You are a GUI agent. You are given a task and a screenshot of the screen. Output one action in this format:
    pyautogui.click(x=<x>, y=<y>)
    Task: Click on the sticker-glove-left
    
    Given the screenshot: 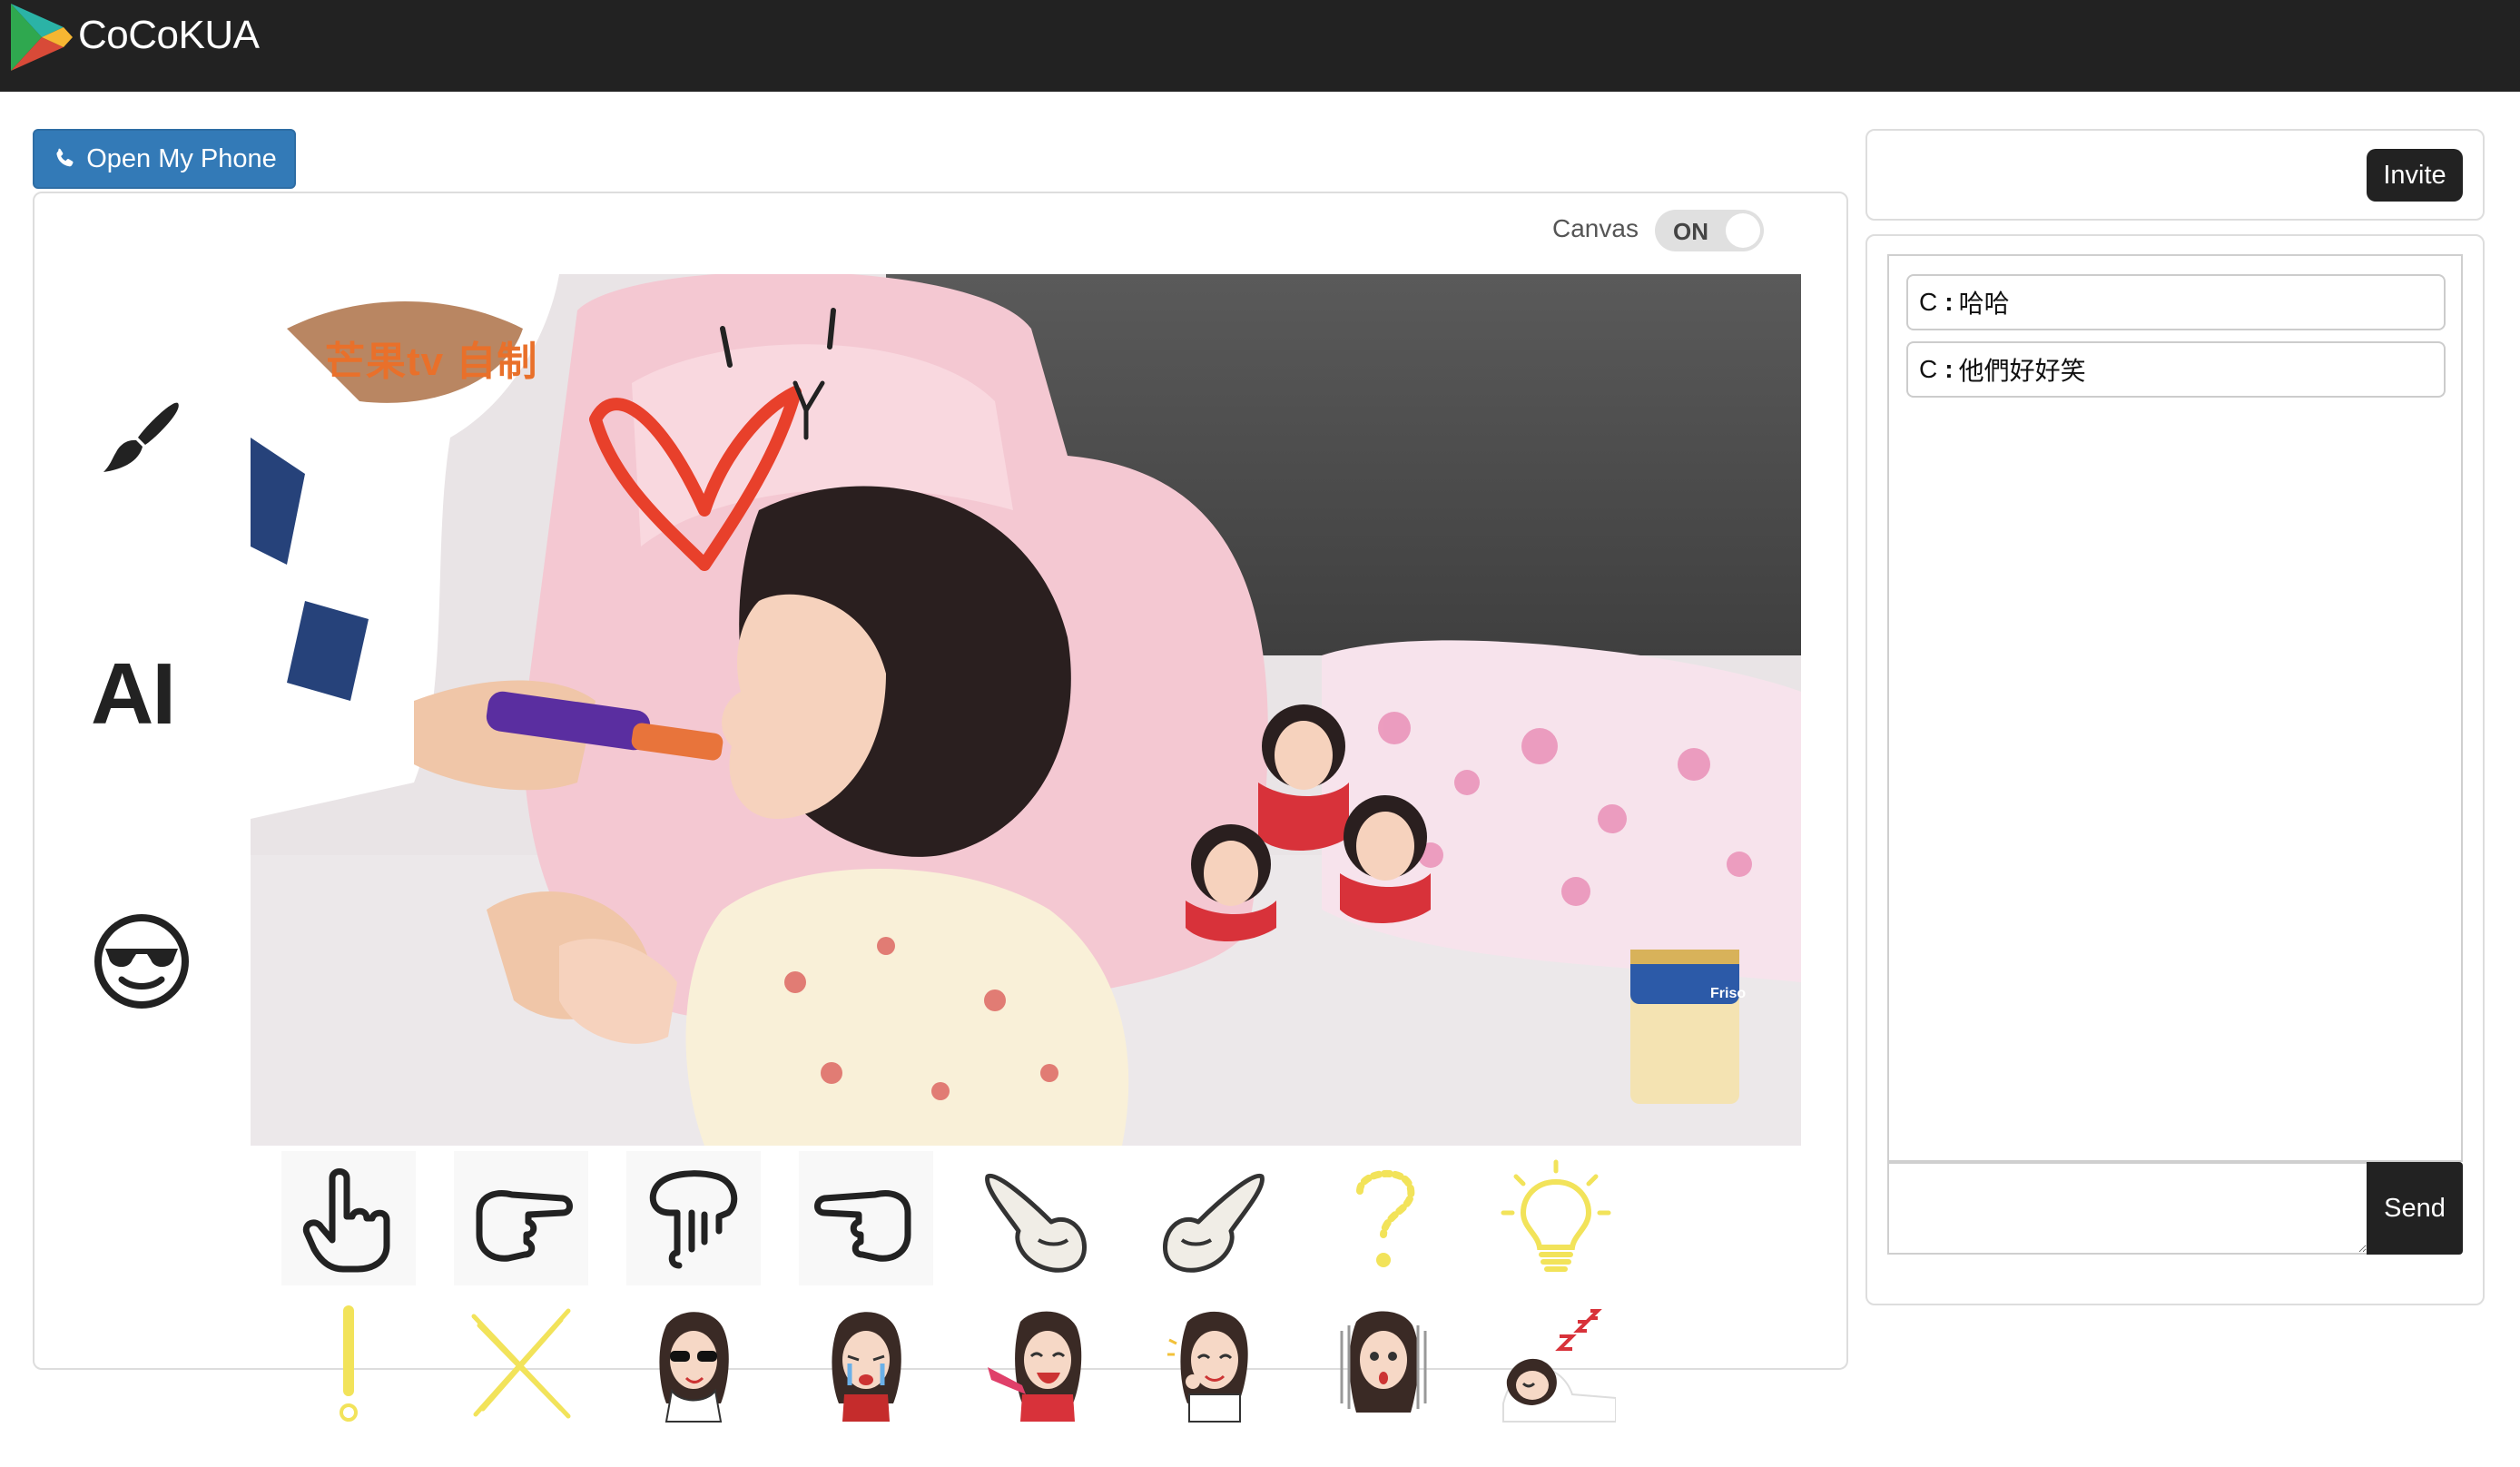 What is the action you would take?
    pyautogui.click(x=1038, y=1218)
    